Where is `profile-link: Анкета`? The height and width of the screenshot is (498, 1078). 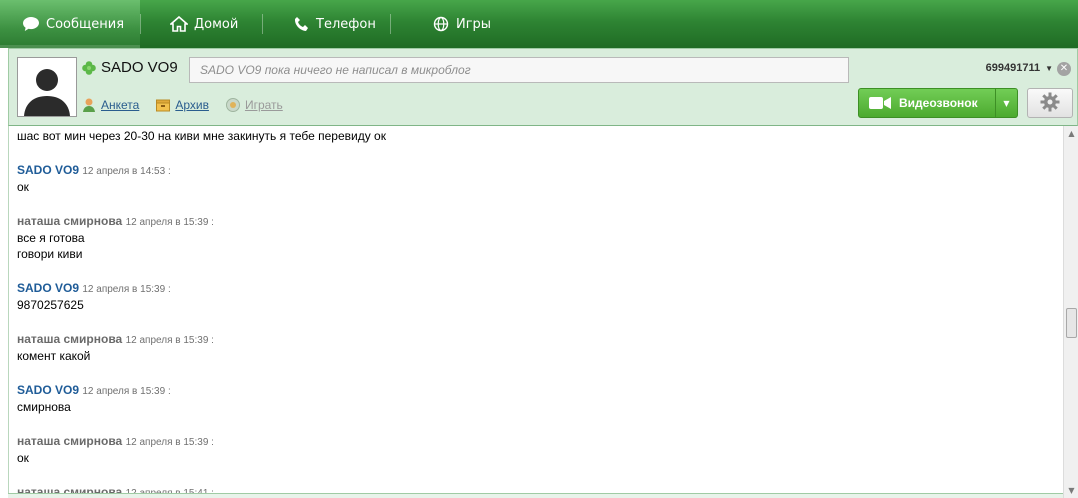
profile-link: Анкета is located at coordinates (110, 105).